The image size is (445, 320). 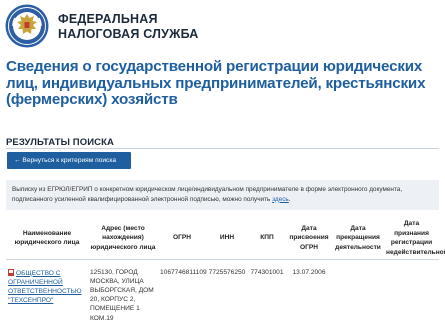 What do you see at coordinates (69, 160) in the screenshot?
I see `back-to-search-button: ← Вернуться к критериям поиска` at bounding box center [69, 160].